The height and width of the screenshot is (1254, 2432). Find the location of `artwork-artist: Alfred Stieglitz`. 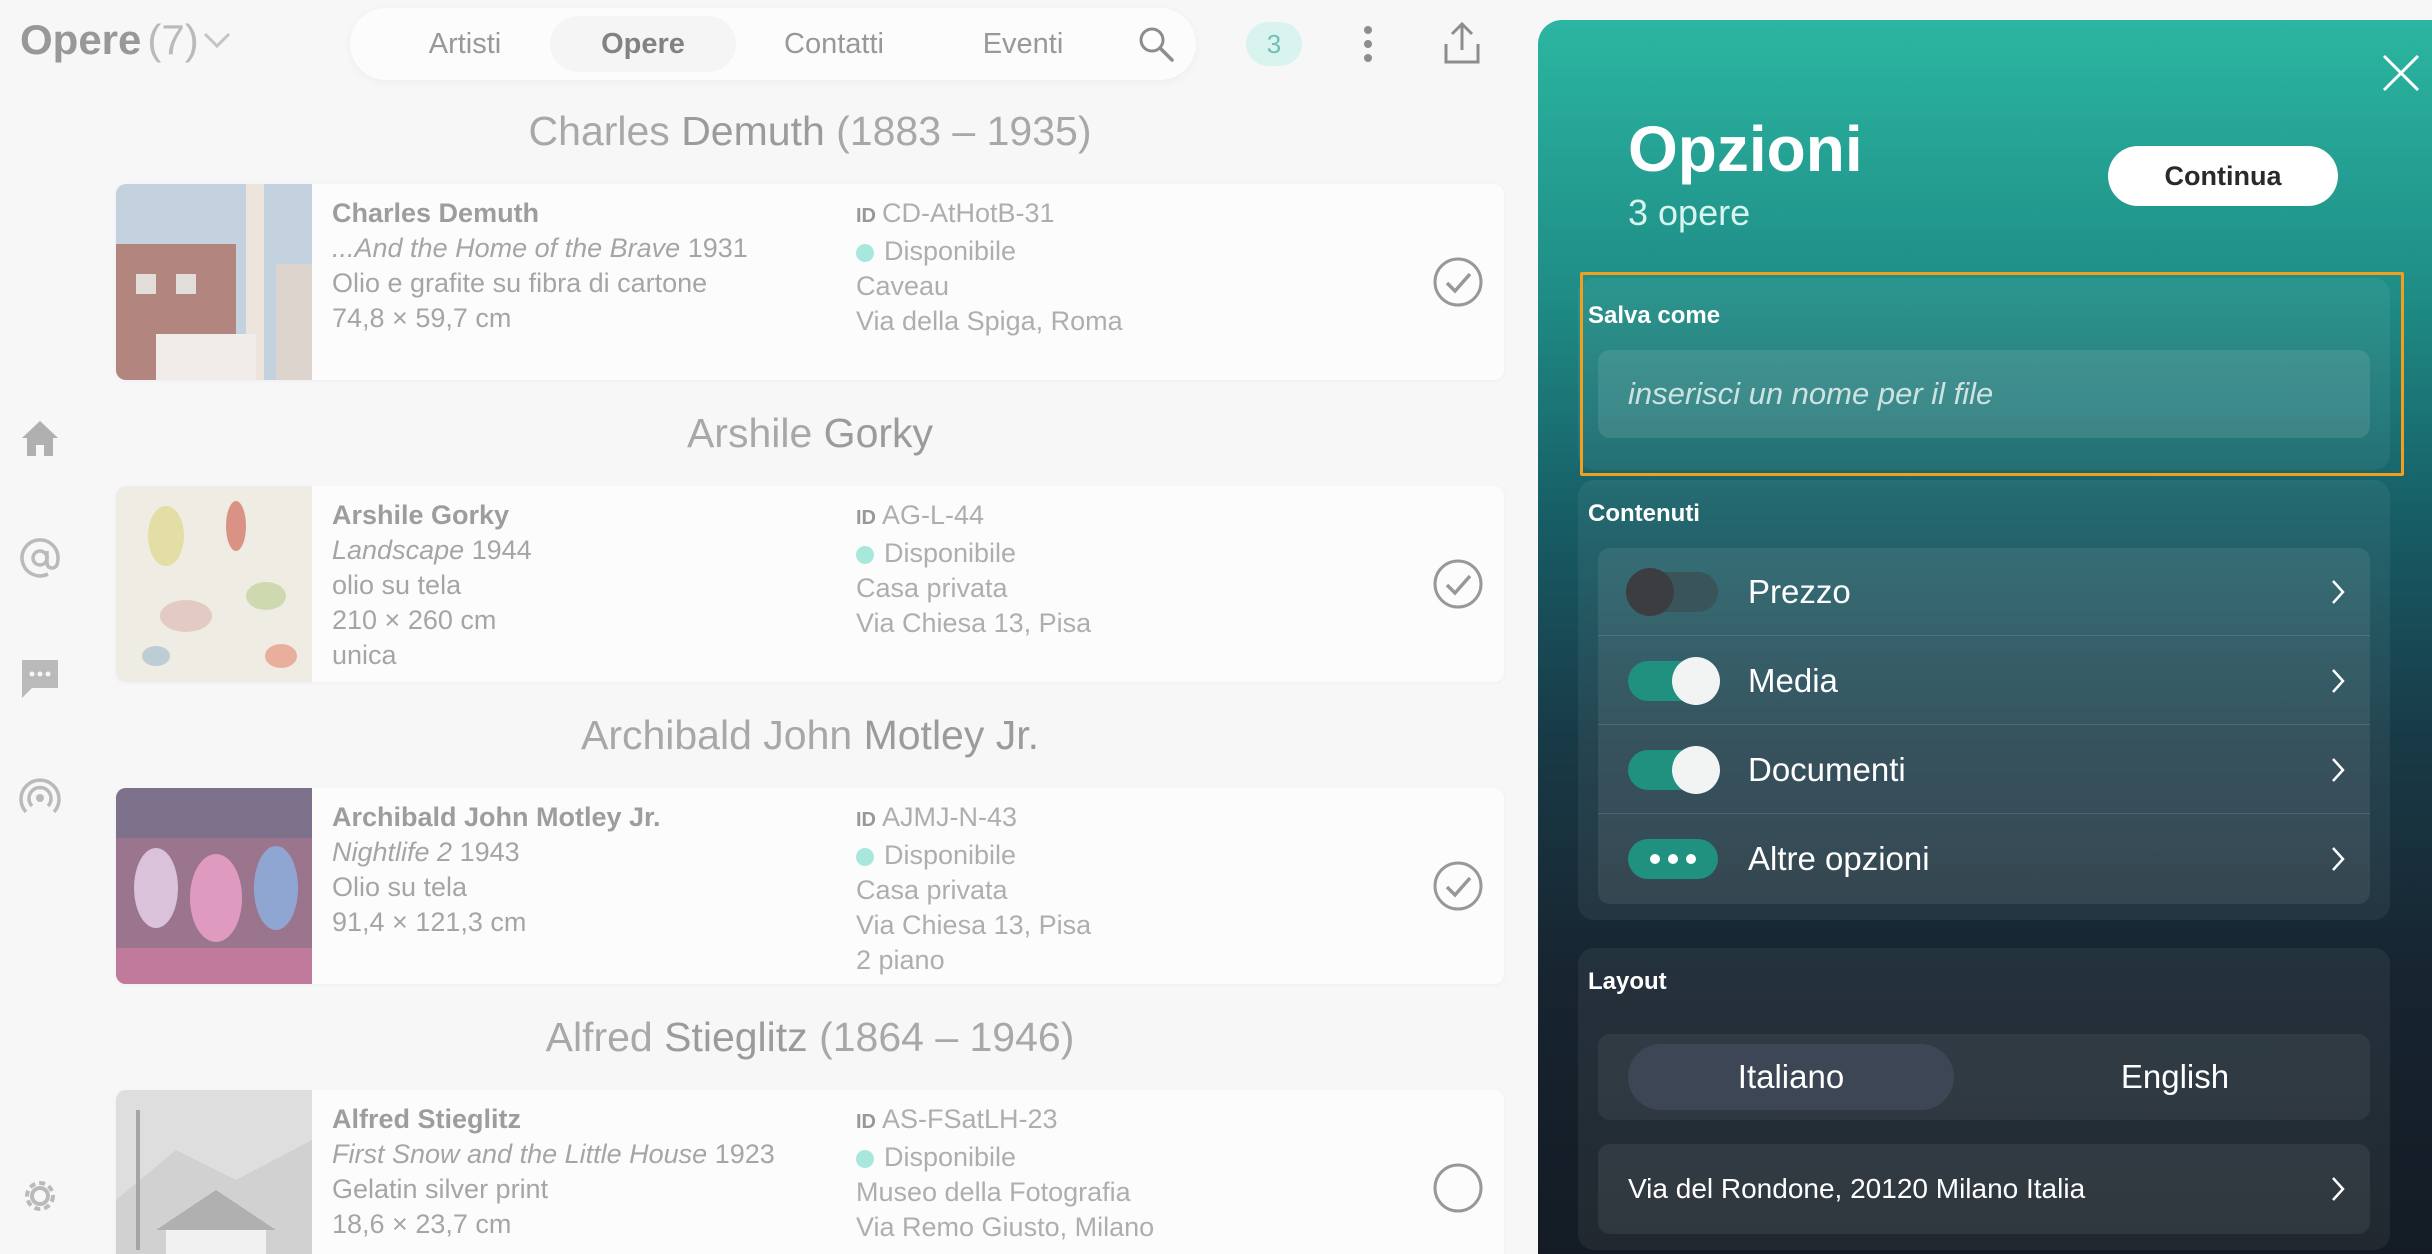

artwork-artist: Alfred Stieglitz is located at coordinates (427, 1119).